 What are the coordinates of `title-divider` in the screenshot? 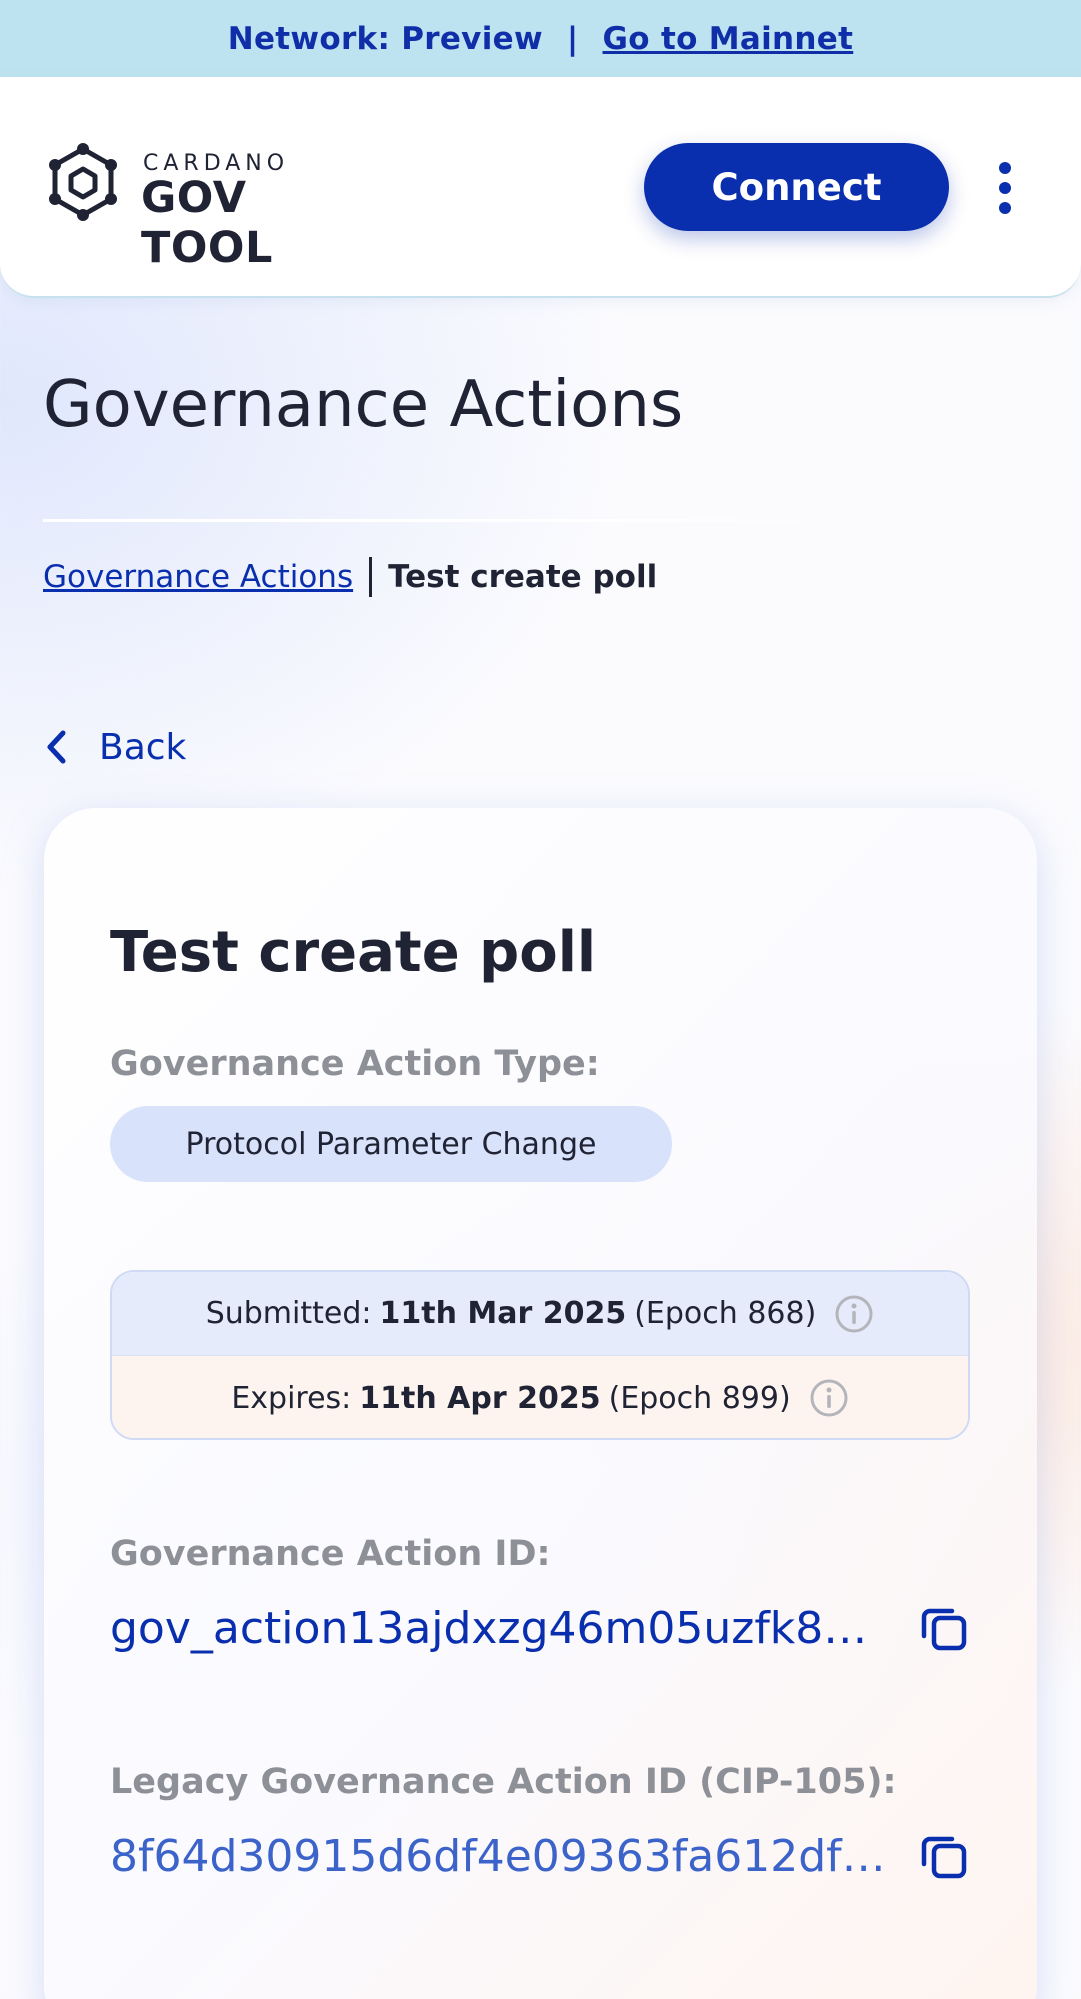 It's located at (438, 520).